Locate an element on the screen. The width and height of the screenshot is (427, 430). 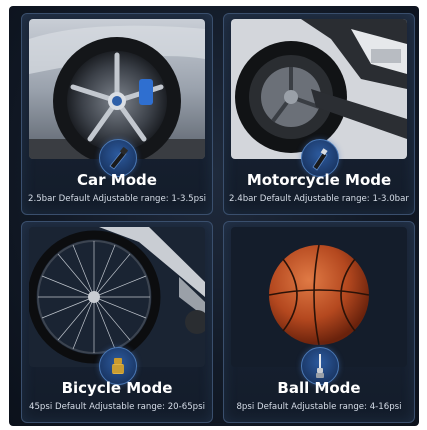
card-title: Motorcycle Mode is located at coordinates (319, 180).